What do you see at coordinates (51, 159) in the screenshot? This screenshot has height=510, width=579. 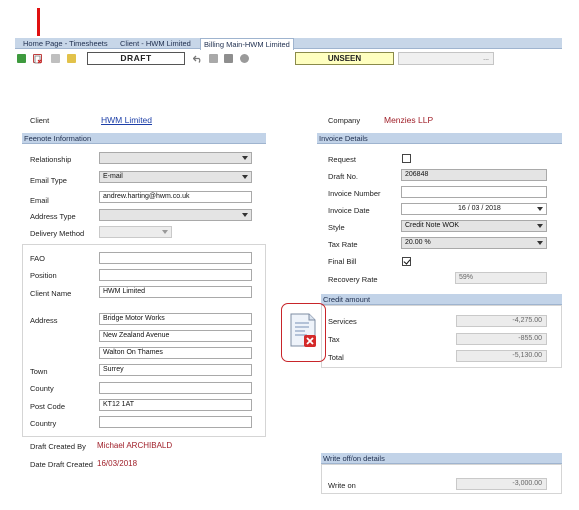 I see `relationship-label: Relationship` at bounding box center [51, 159].